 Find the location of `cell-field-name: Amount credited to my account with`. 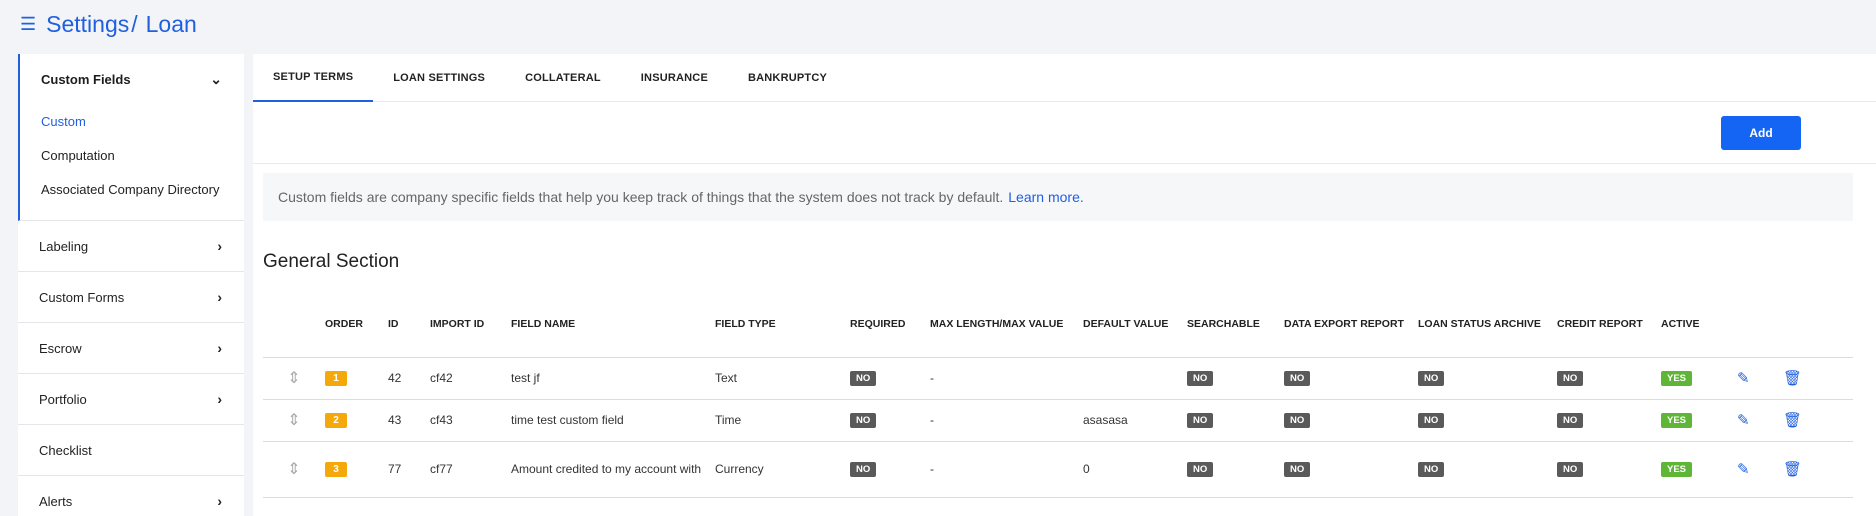

cell-field-name: Amount credited to my account with is located at coordinates (613, 469).